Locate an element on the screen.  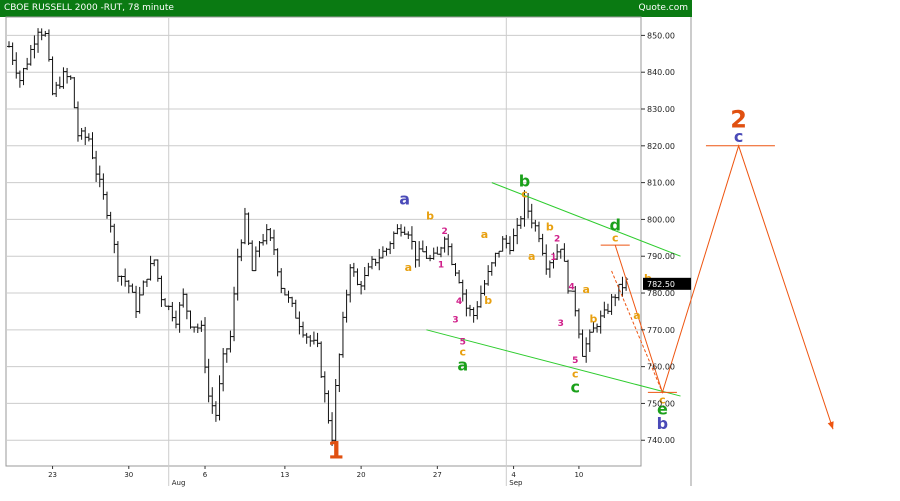
y-tick-label: 850.00 is located at coordinates (661, 35).